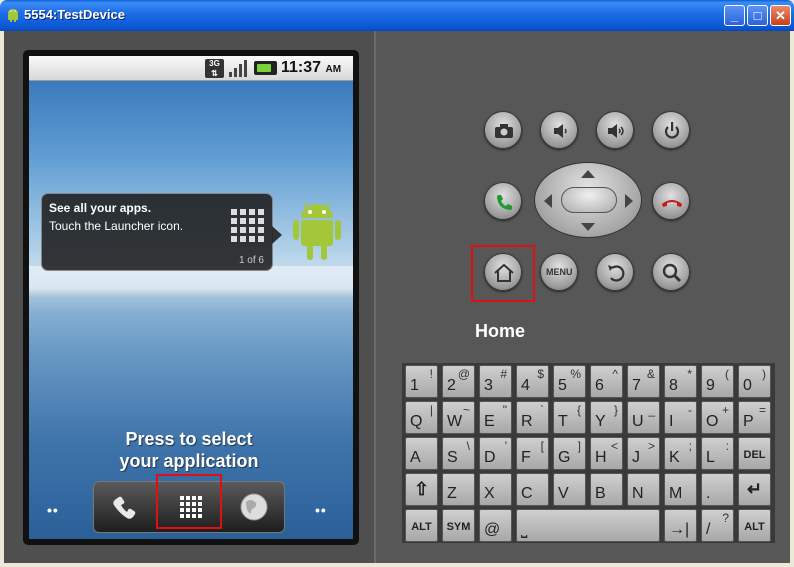 The image size is (794, 567). What do you see at coordinates (754, 453) in the screenshot?
I see `key-del: DEL` at bounding box center [754, 453].